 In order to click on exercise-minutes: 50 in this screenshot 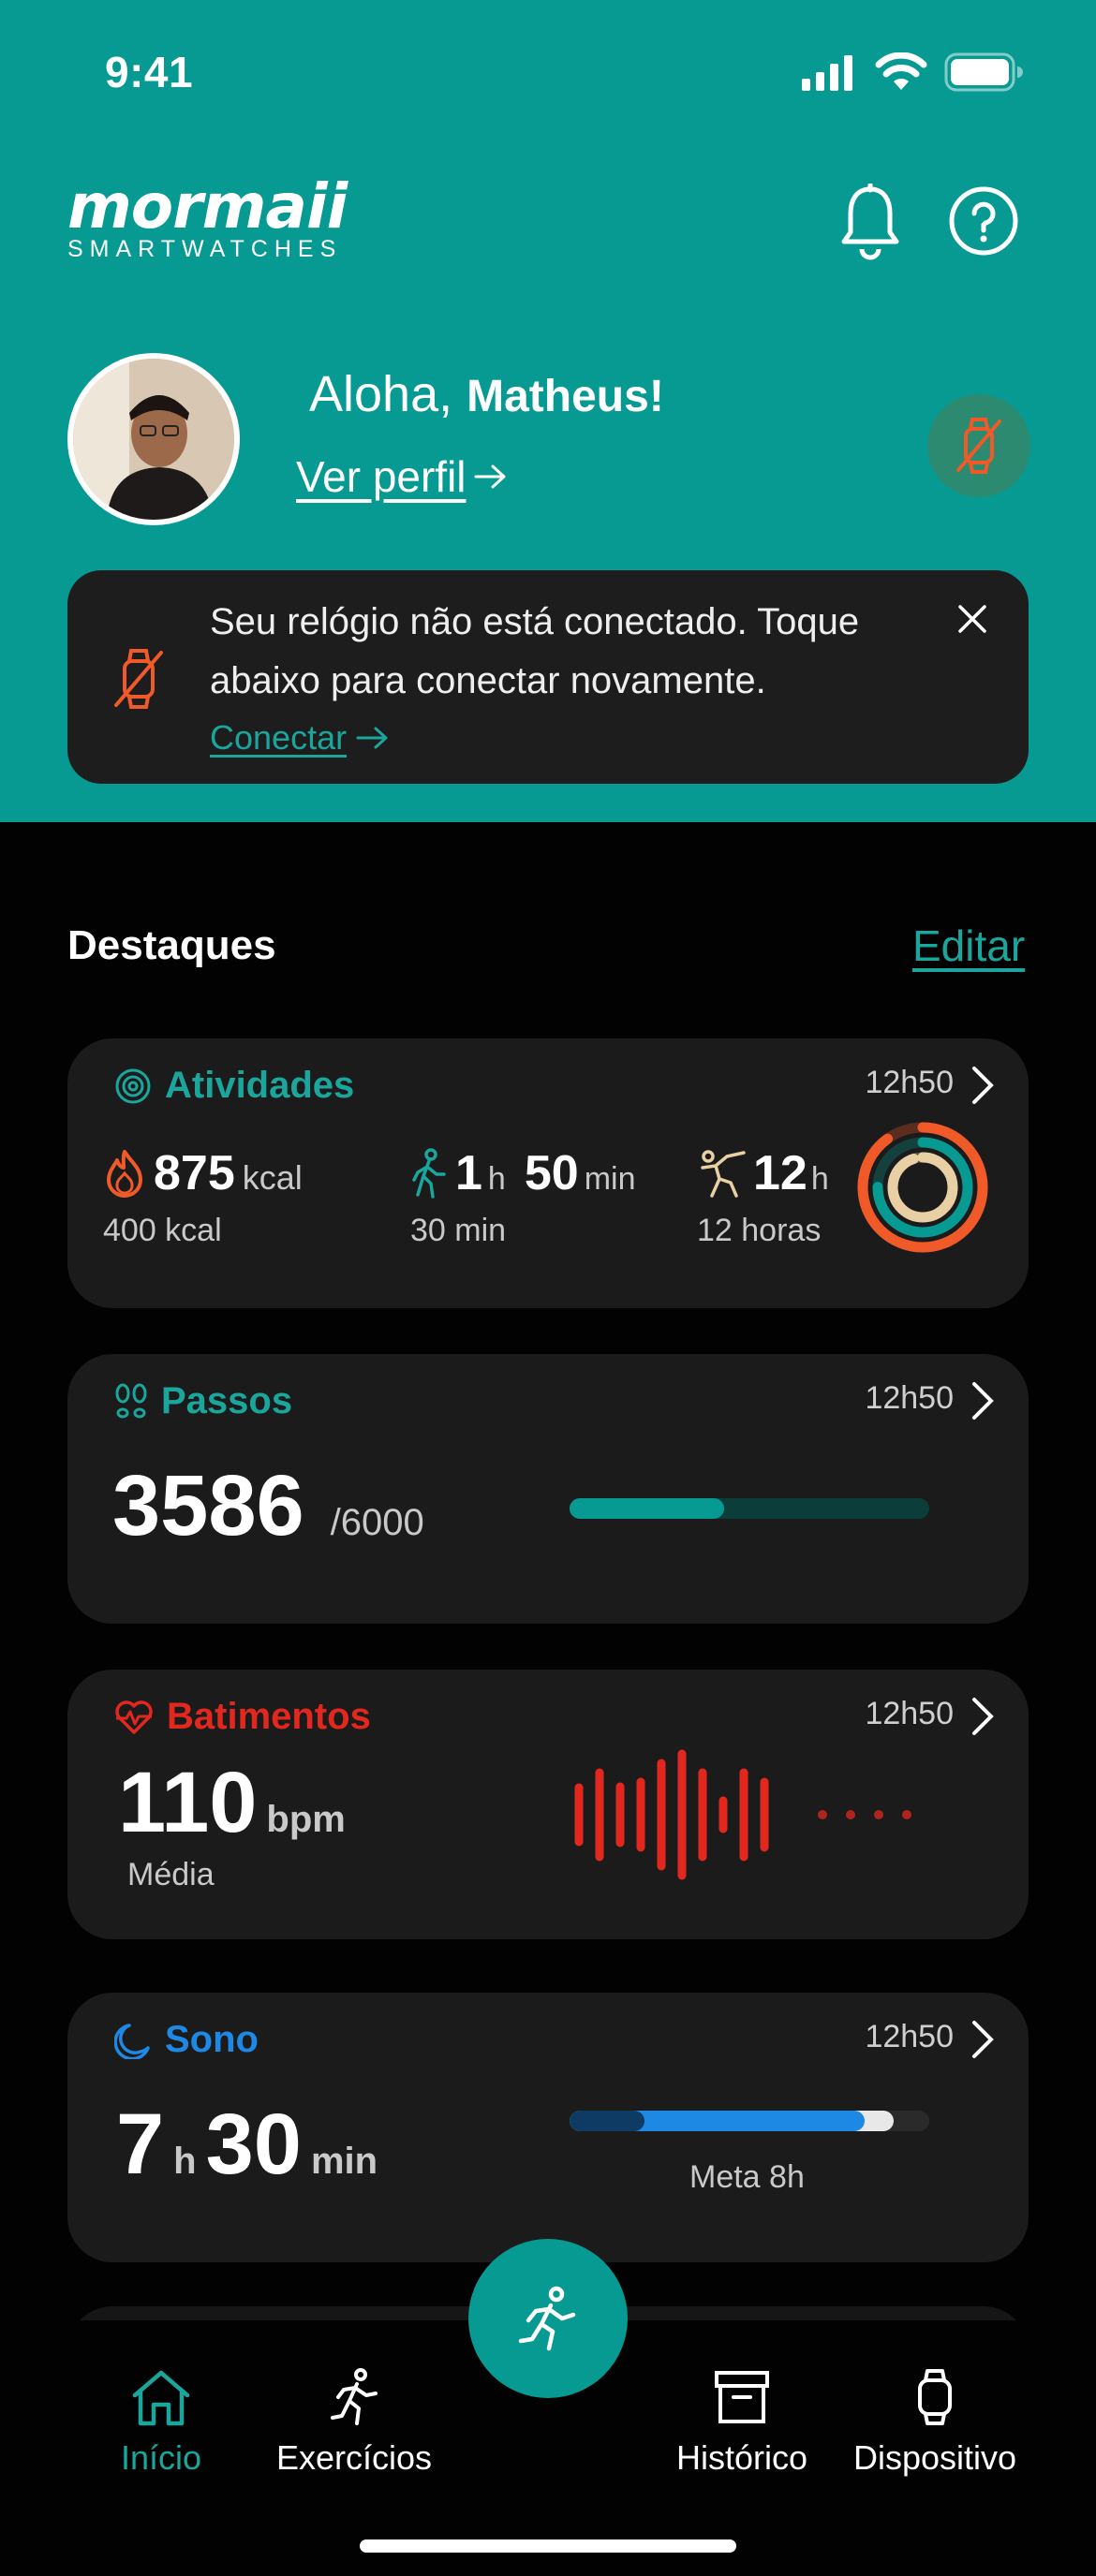, I will do `click(551, 1173)`.